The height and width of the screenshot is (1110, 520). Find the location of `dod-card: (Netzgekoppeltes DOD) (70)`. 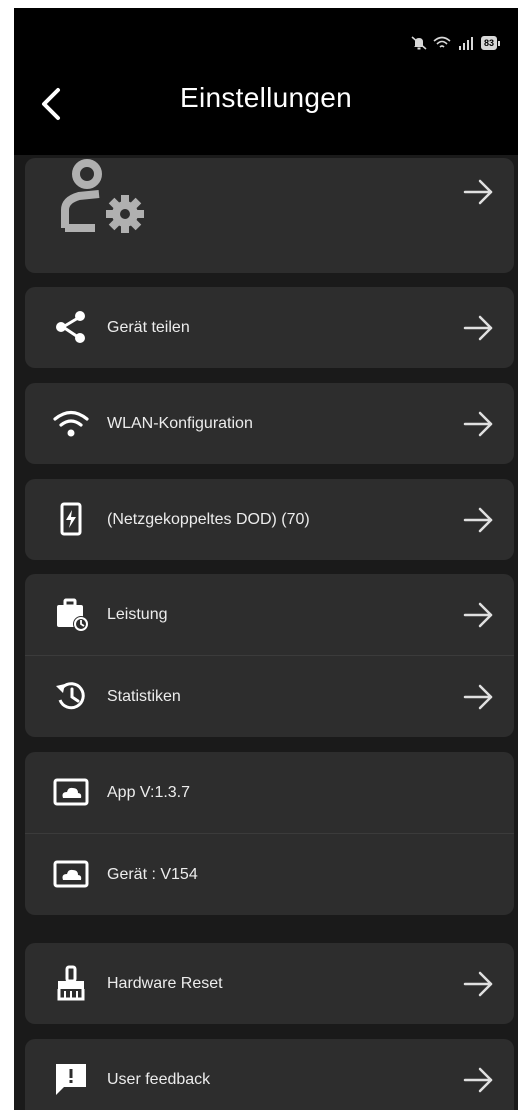

dod-card: (Netzgekoppeltes DOD) (70) is located at coordinates (269, 519).